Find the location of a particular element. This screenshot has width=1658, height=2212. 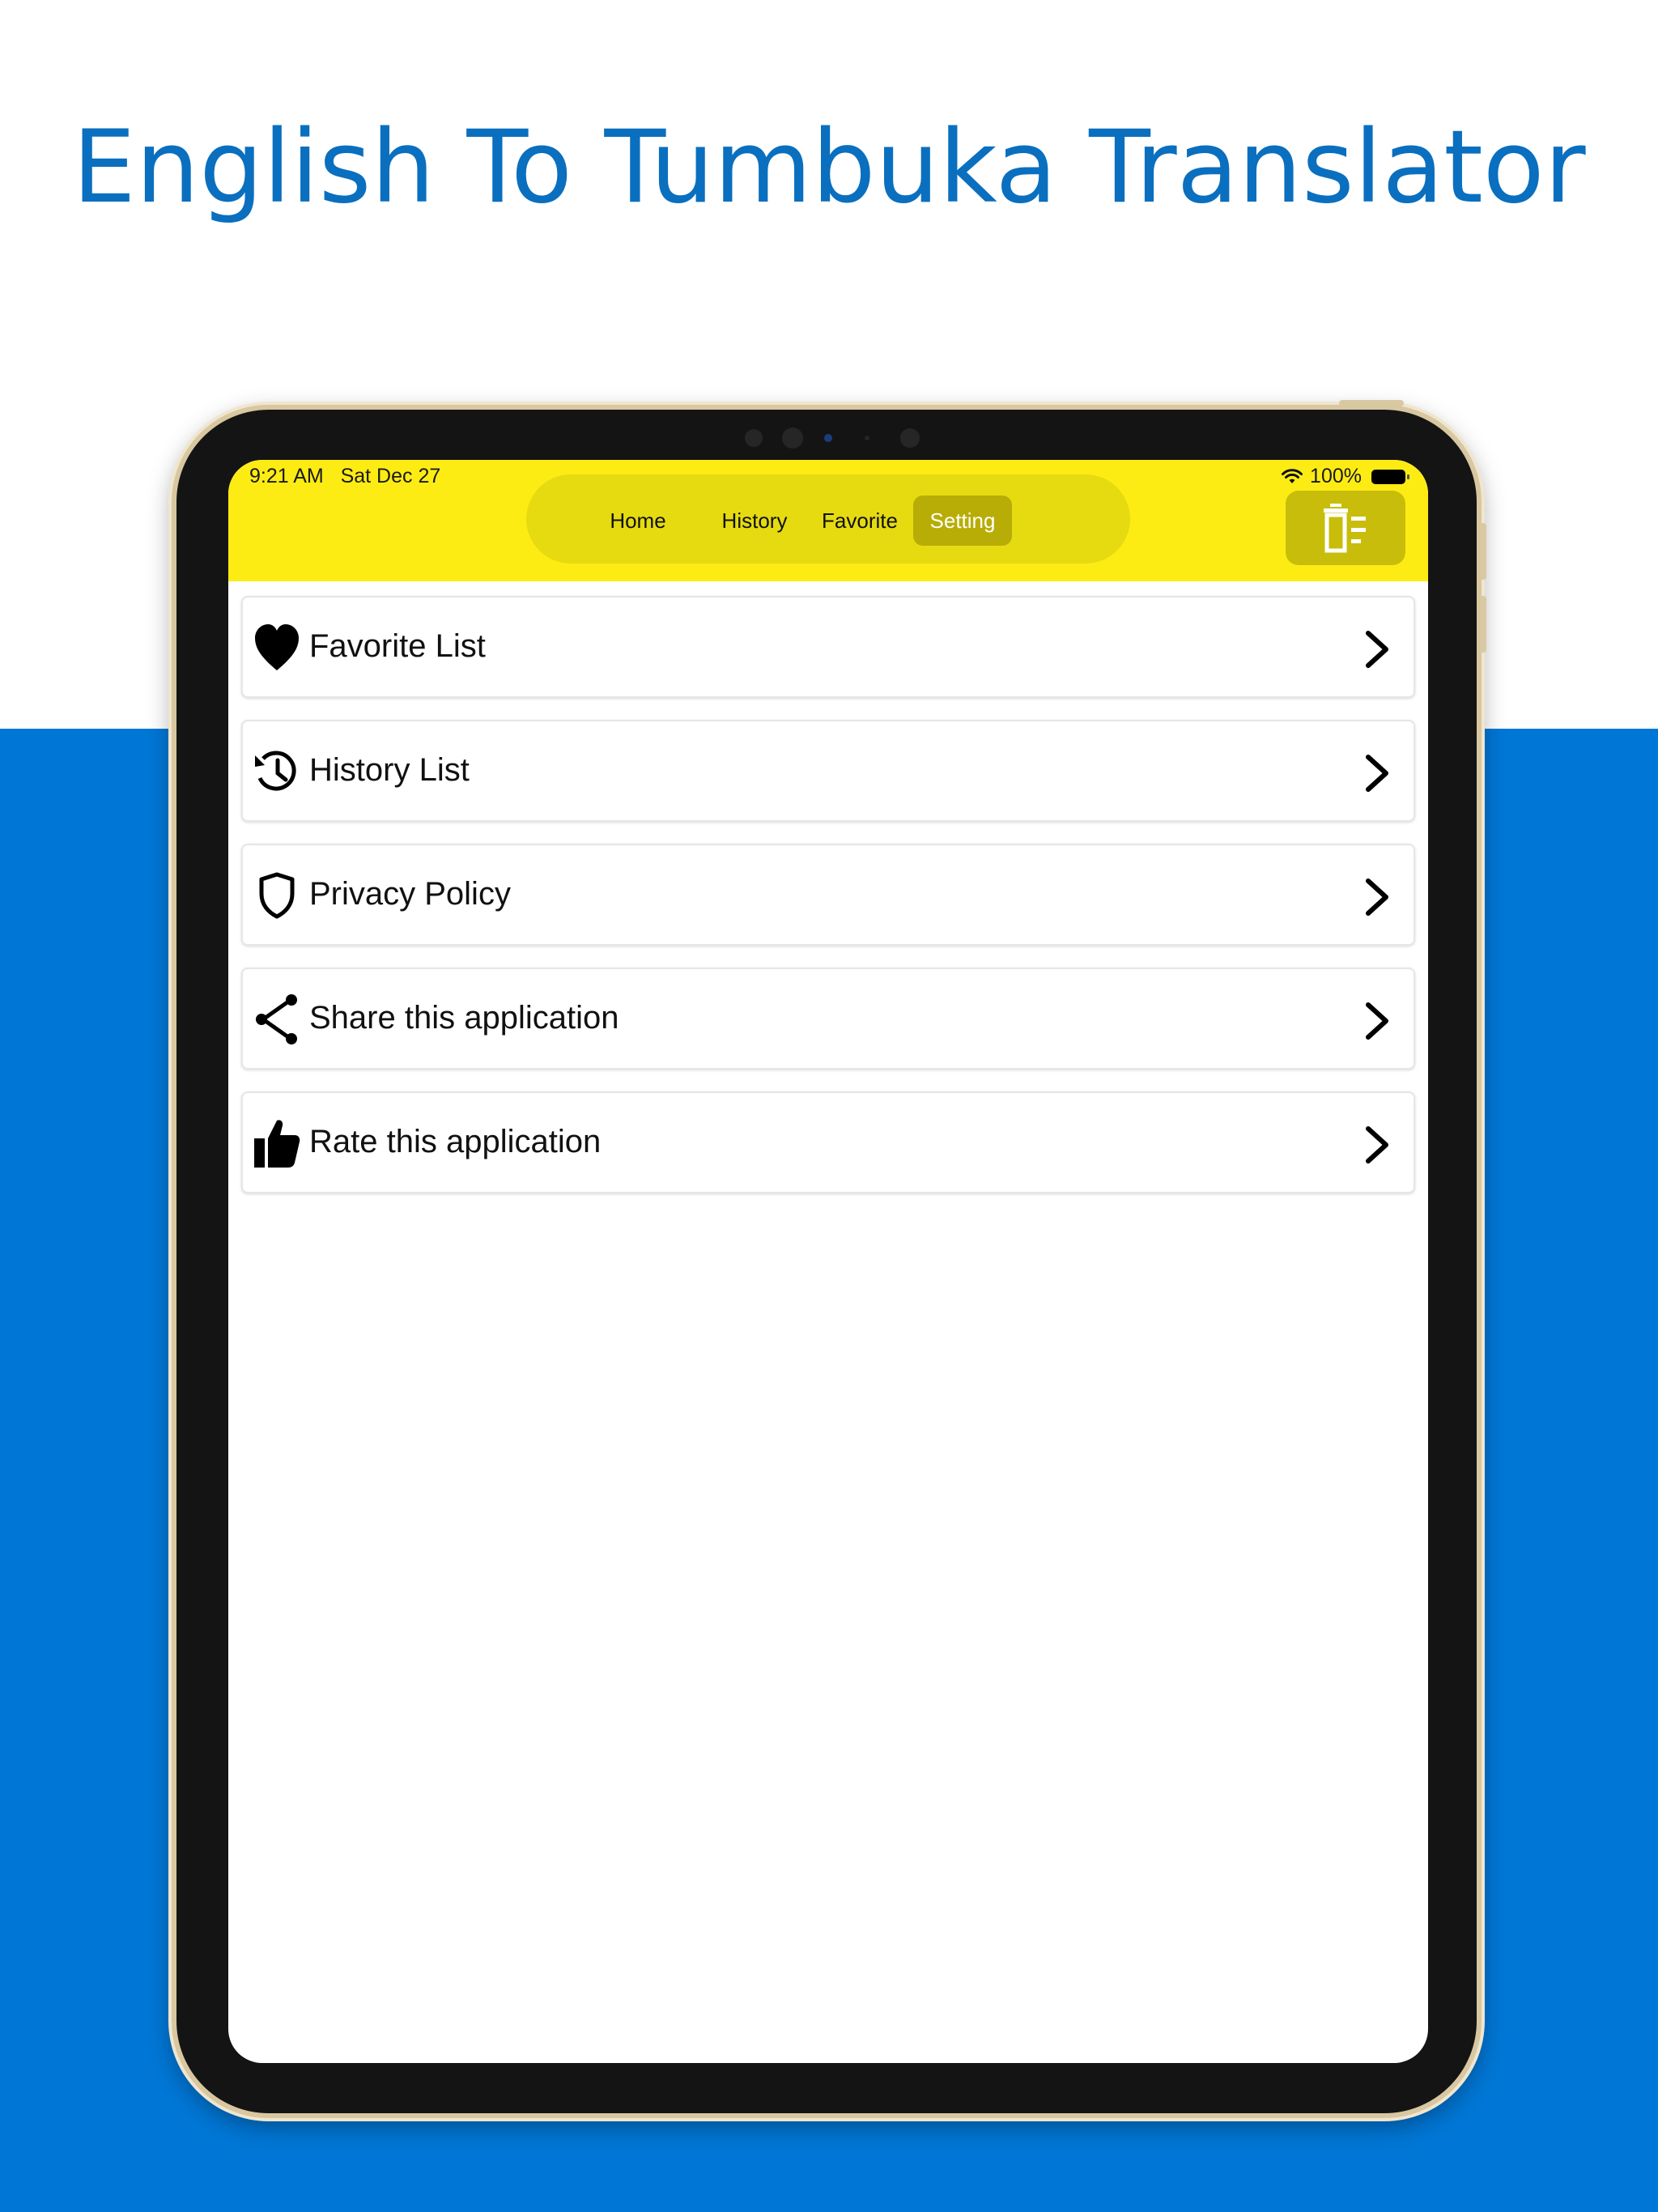

shield-icon is located at coordinates (277, 895).